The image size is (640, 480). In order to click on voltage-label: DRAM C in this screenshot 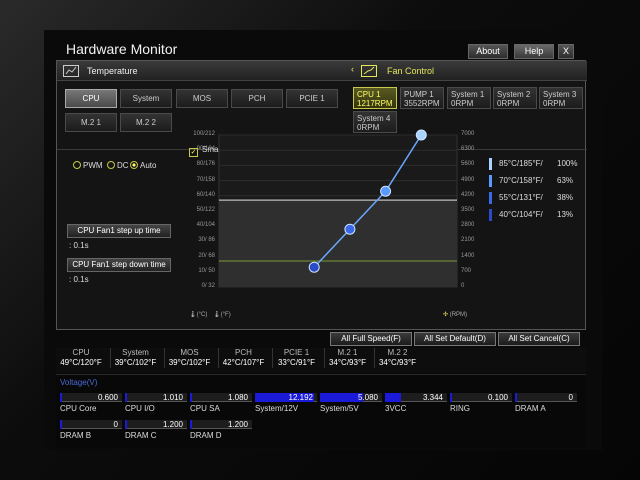, I will do `click(141, 435)`.